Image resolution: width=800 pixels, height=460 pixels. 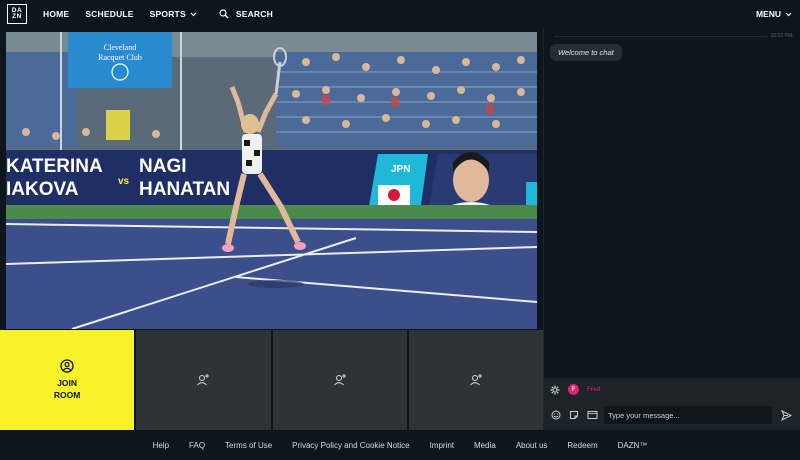 What do you see at coordinates (248, 445) in the screenshot?
I see `footer-link-terms: Terms of Use` at bounding box center [248, 445].